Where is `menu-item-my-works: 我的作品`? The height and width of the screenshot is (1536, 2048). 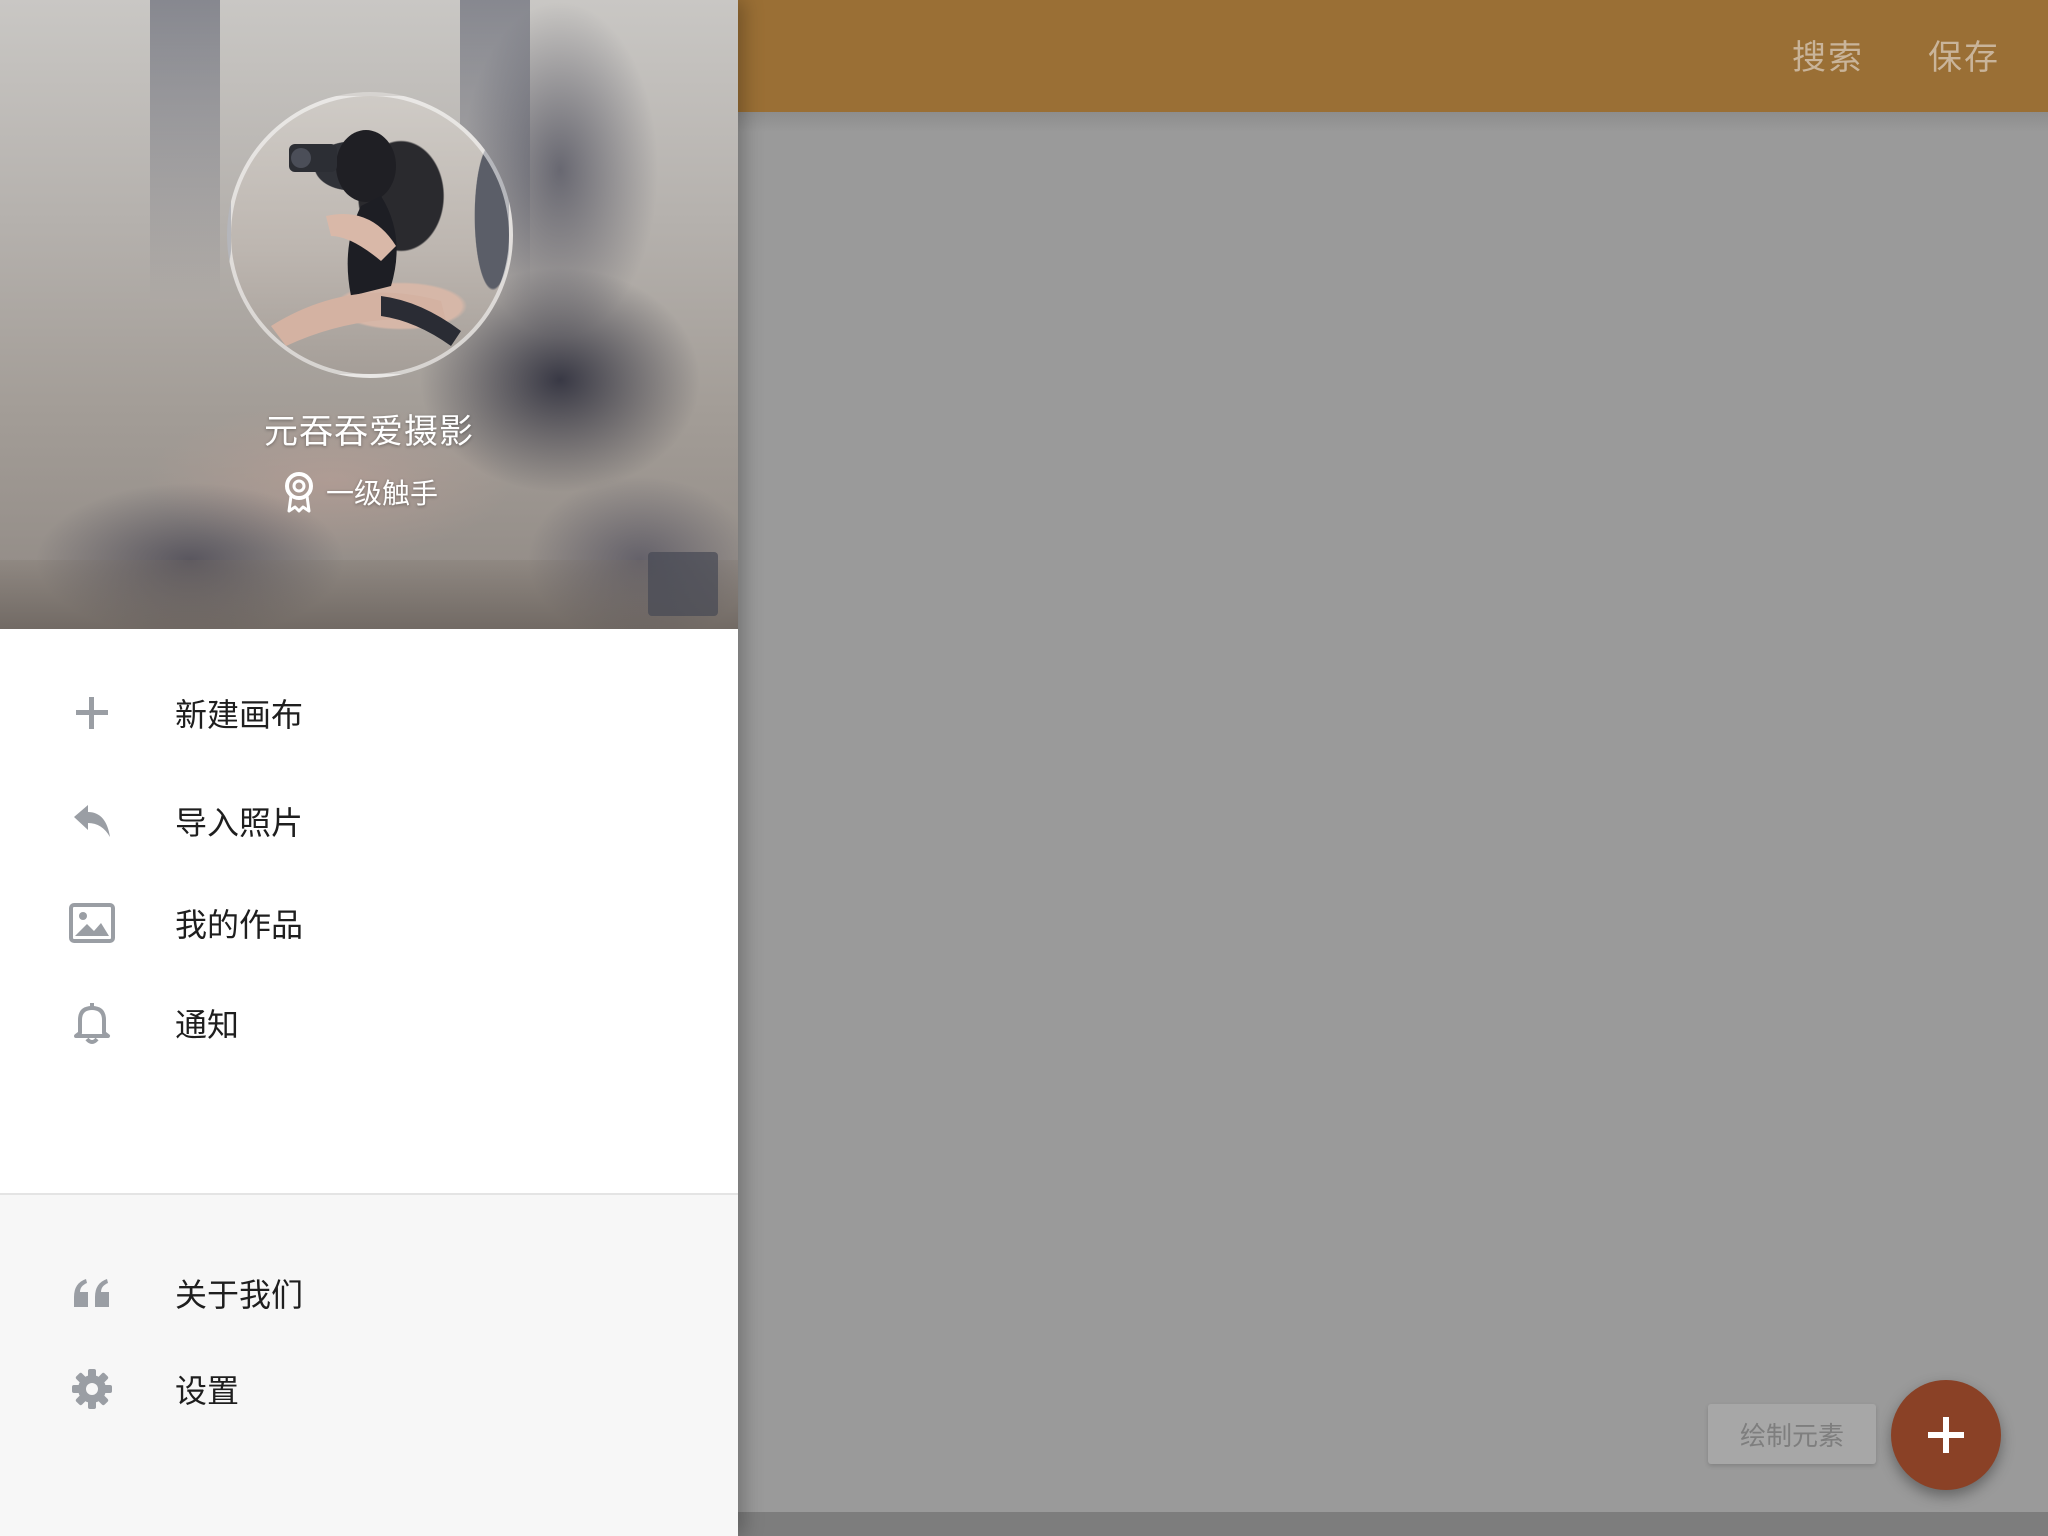
menu-item-my-works: 我的作品 is located at coordinates (369, 923).